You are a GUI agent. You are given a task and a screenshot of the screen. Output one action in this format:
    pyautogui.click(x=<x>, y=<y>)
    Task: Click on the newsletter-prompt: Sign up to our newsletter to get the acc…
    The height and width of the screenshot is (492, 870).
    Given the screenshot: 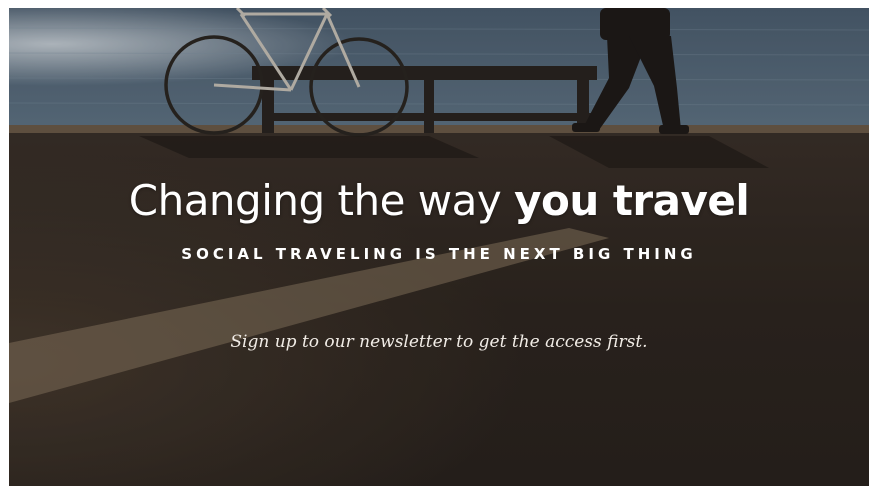 What is the action you would take?
    pyautogui.click(x=439, y=342)
    